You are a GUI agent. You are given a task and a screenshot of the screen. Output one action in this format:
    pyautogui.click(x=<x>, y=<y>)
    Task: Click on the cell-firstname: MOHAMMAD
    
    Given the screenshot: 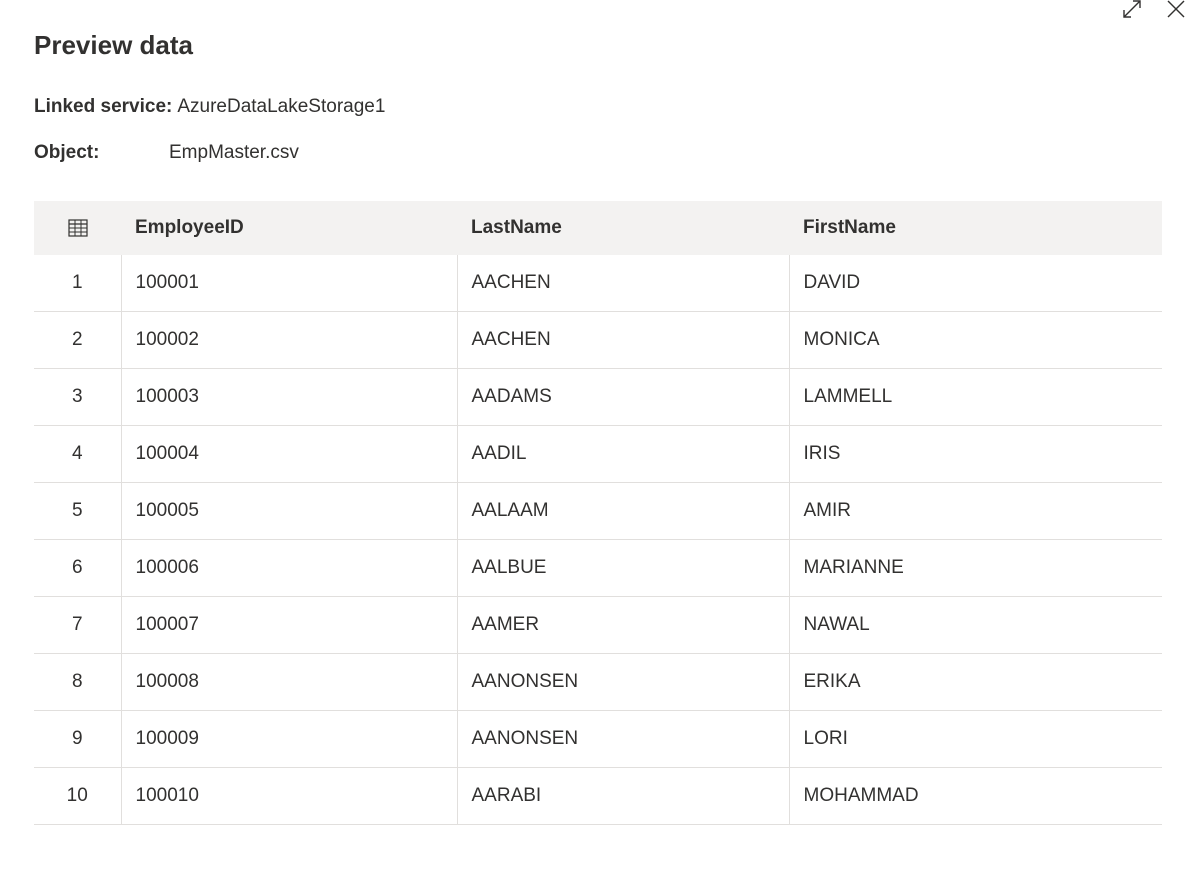 What is the action you would take?
    pyautogui.click(x=975, y=796)
    